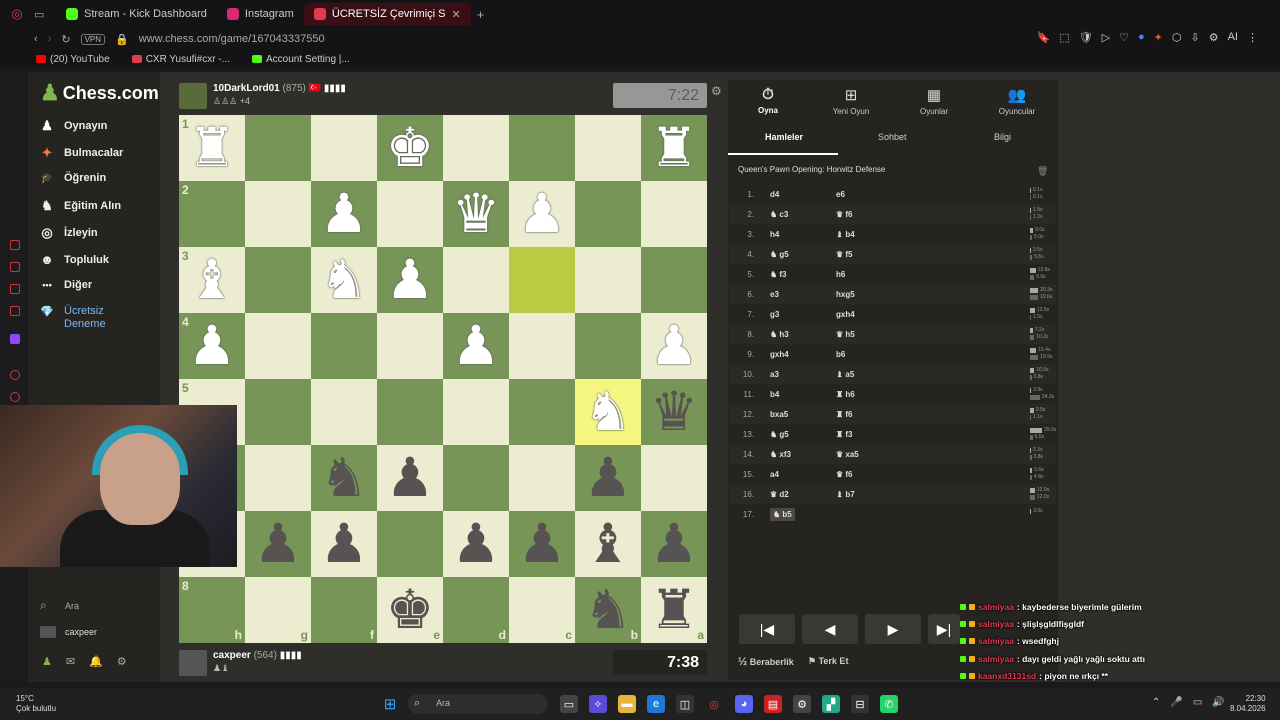 Image resolution: width=1280 pixels, height=720 pixels. Describe the element at coordinates (714, 704) in the screenshot. I see `opera-taskbar-icon: ◎` at that location.